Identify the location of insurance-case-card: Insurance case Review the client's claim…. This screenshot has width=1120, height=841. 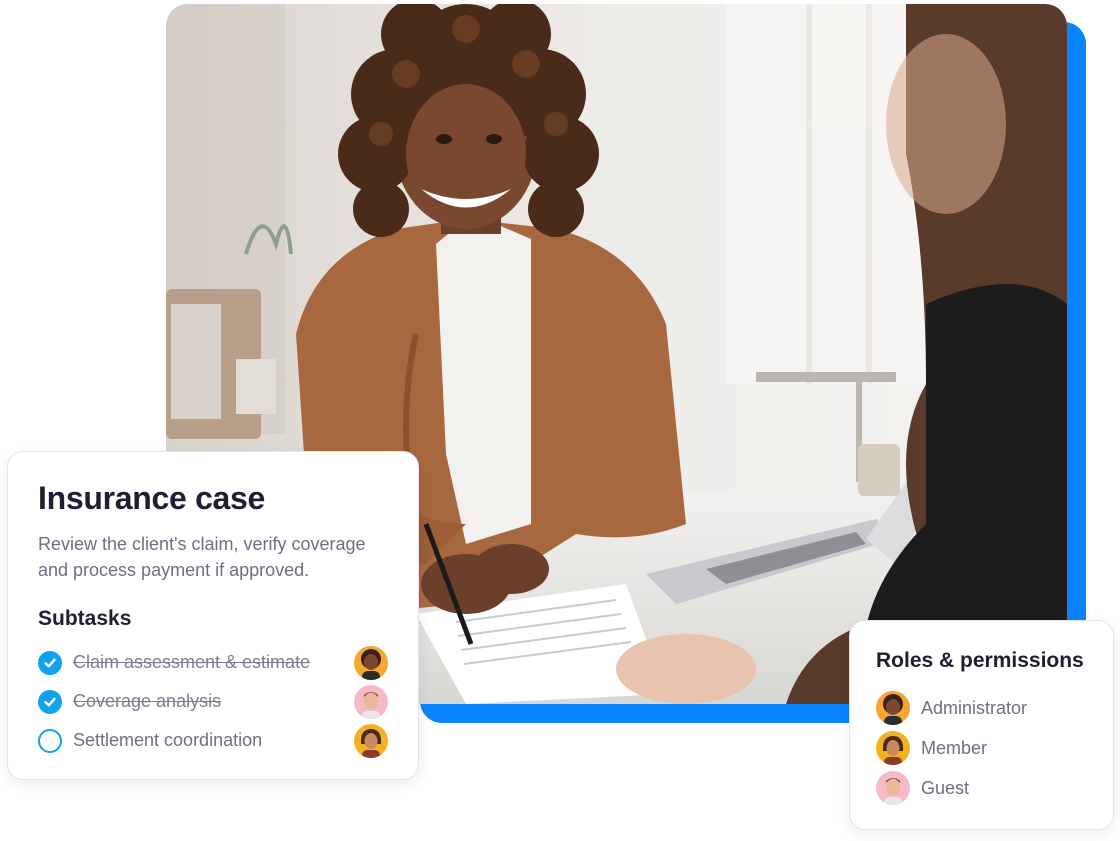
(213, 615).